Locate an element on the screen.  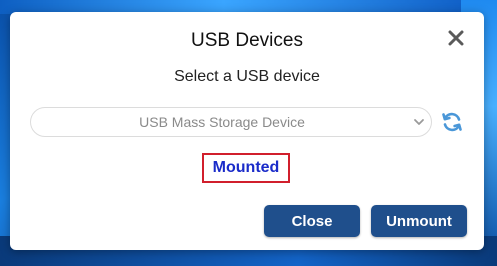
dialog-title: USB Devices is located at coordinates (247, 40).